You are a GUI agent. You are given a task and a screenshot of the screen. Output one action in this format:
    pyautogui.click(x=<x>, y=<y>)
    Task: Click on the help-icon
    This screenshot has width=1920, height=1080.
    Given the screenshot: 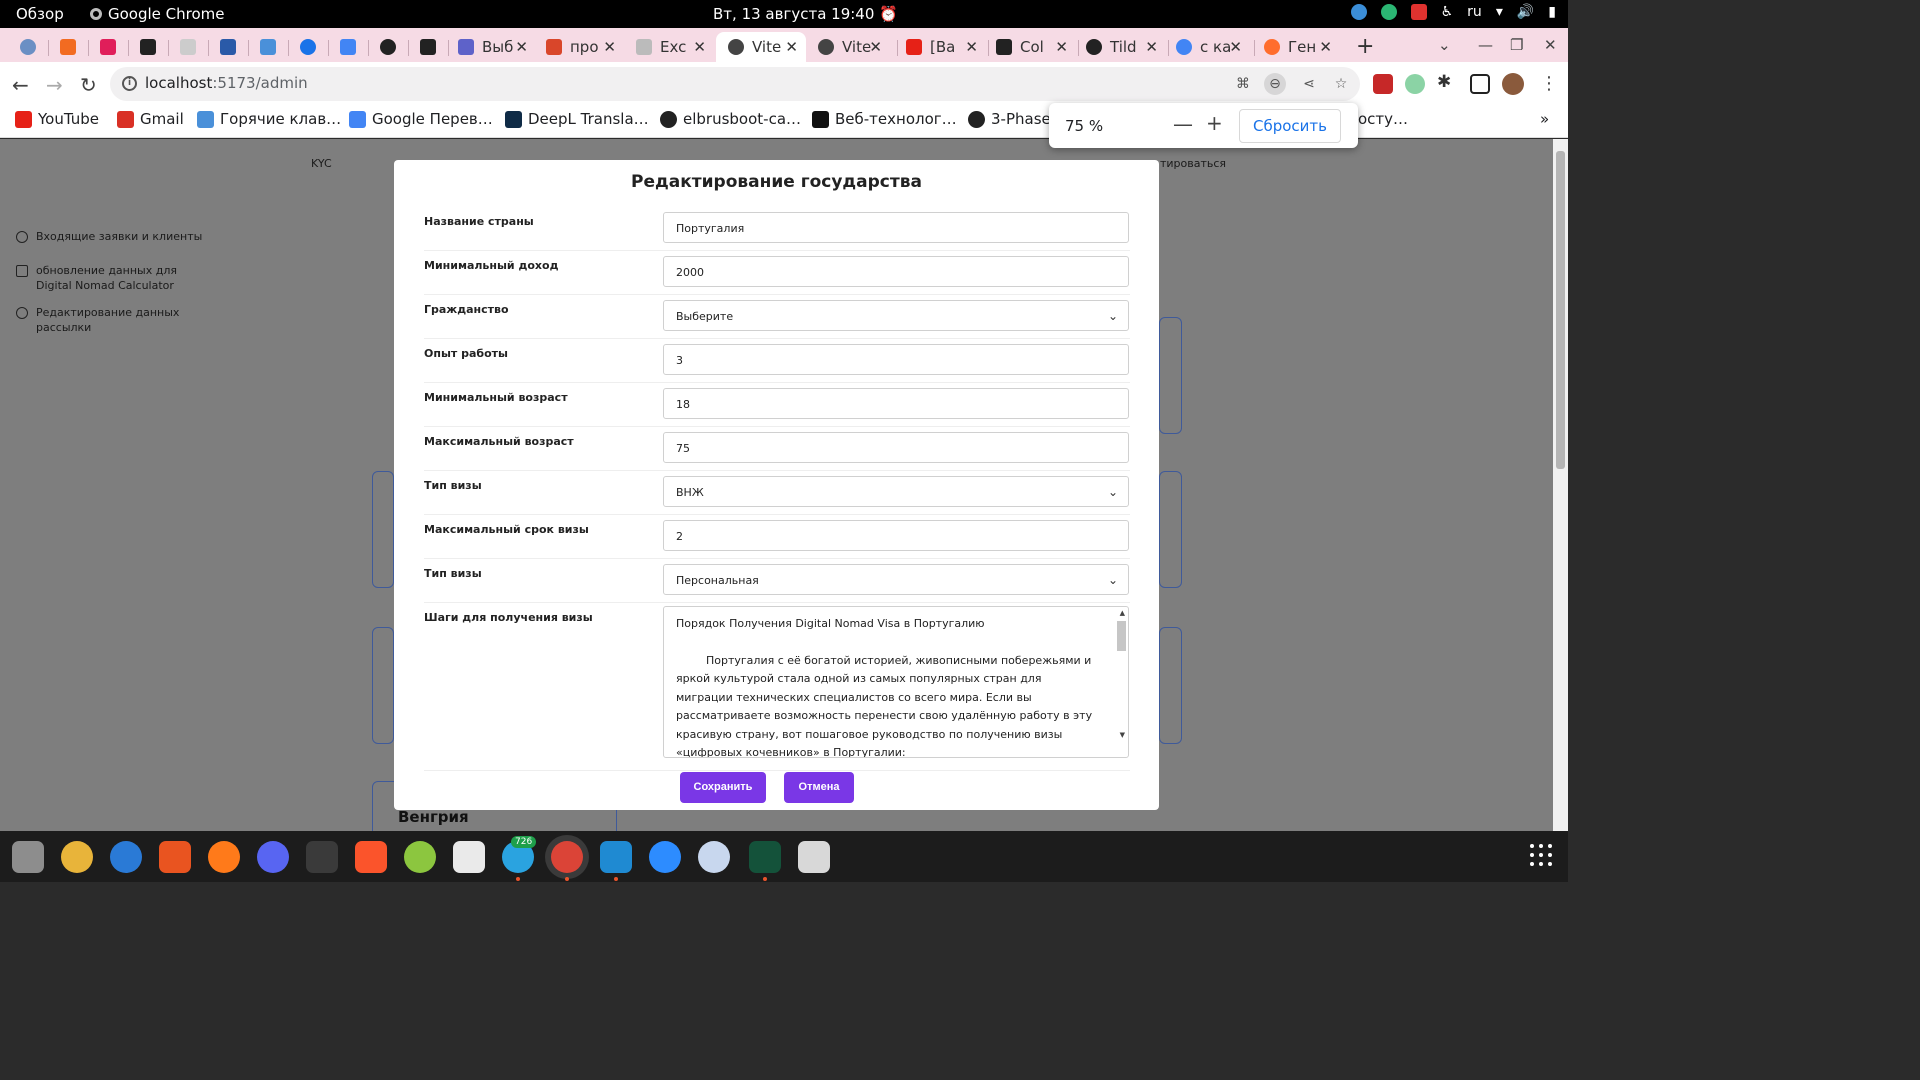 What is the action you would take?
    pyautogui.click(x=126, y=857)
    